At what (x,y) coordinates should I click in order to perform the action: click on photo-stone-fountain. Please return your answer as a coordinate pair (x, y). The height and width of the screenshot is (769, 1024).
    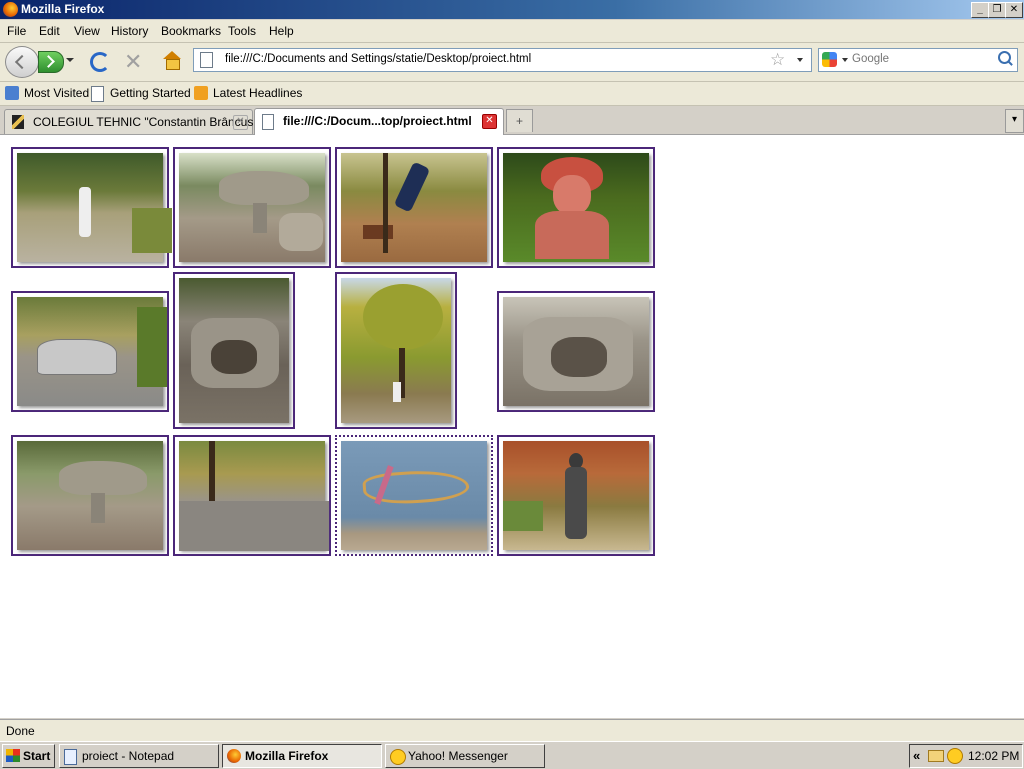
    Looking at the image, I should click on (576, 351).